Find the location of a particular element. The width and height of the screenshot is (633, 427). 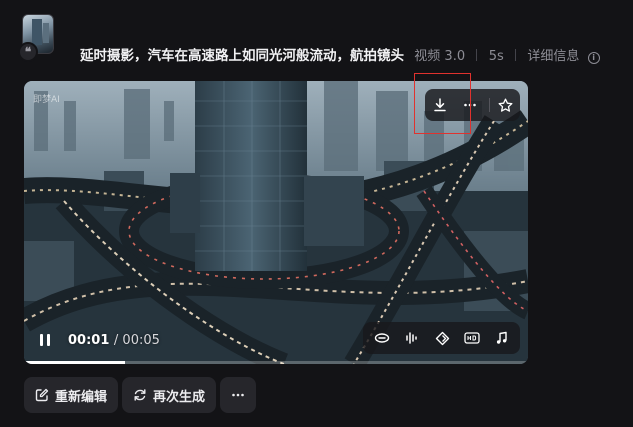

total-time: / 00:05 is located at coordinates (136, 340).